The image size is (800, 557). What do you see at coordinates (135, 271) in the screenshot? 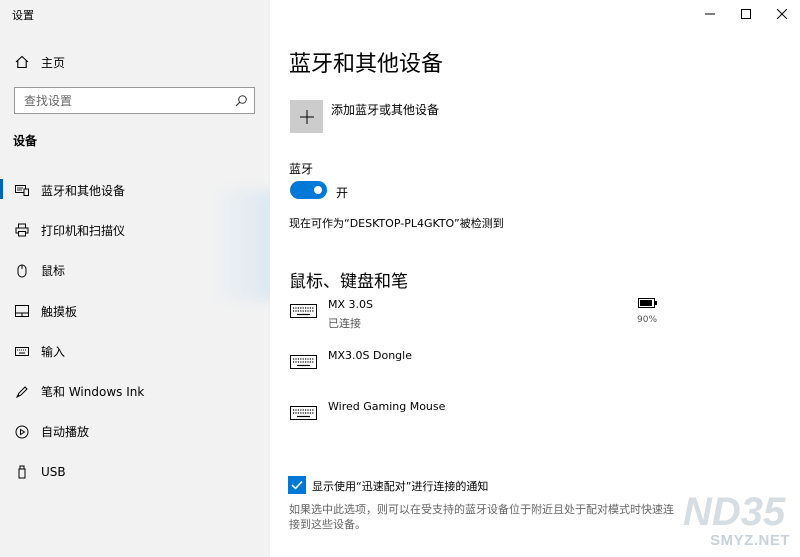
I see `sidebar-item-mouse: 鼠标` at bounding box center [135, 271].